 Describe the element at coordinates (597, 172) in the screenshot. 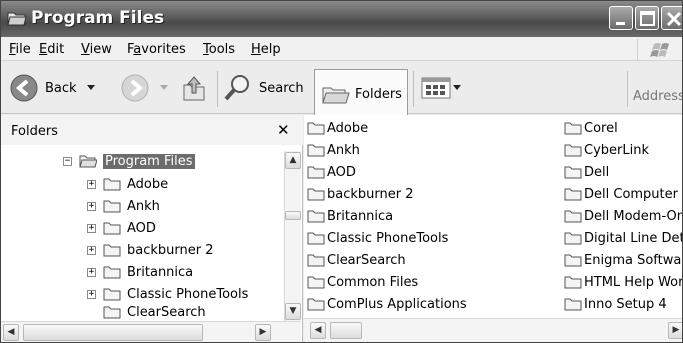

I see `file-item-label: Dell` at that location.